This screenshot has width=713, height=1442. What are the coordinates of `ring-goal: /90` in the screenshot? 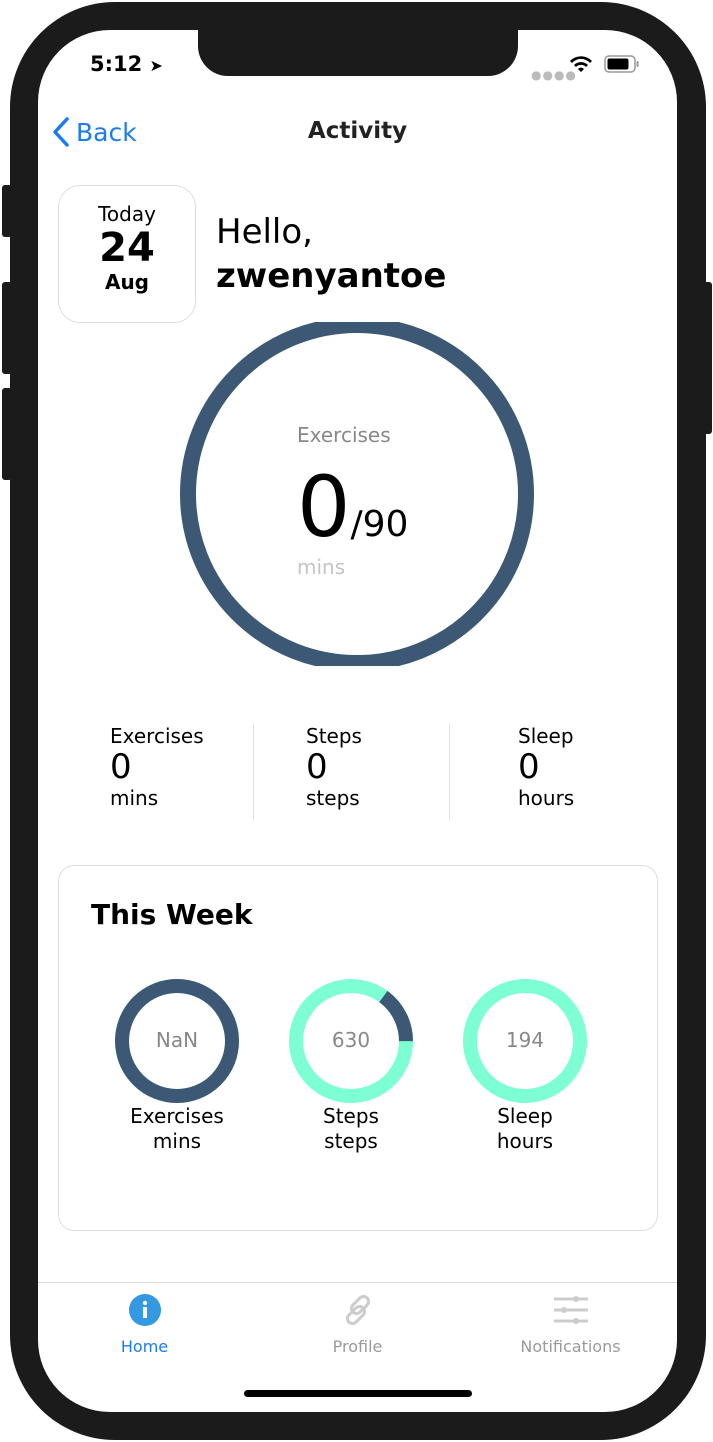 It's located at (379, 524).